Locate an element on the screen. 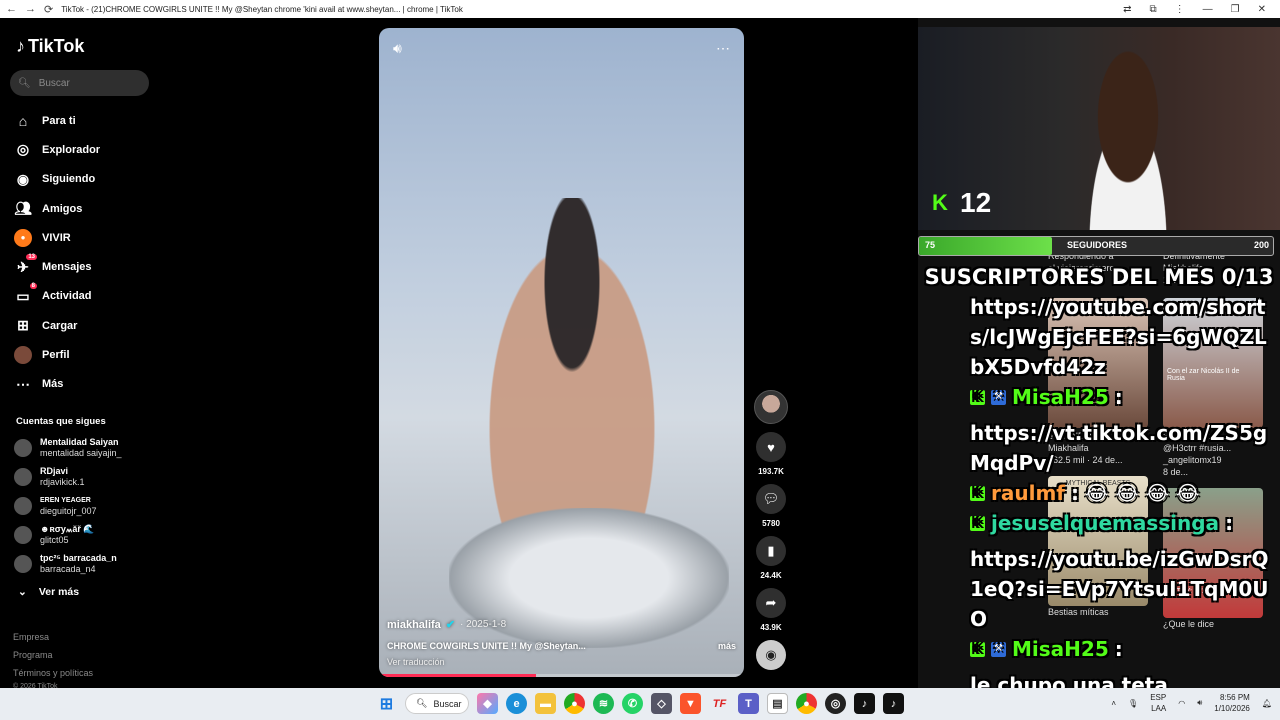 This screenshot has width=1280, height=720. back-icon: ← is located at coordinates (11, 9).